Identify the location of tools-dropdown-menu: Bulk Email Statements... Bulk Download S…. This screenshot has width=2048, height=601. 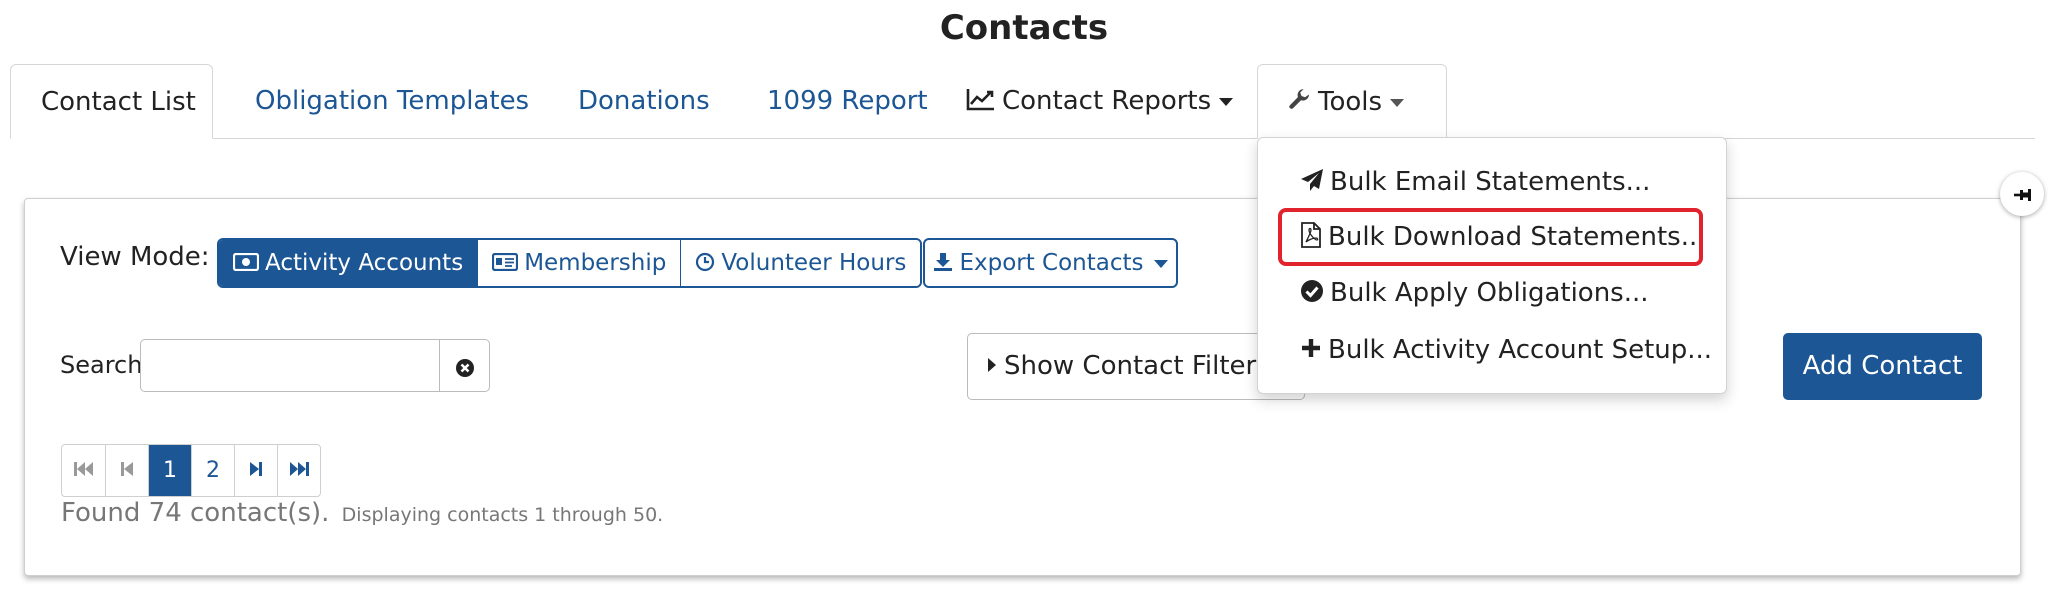
(1492, 265).